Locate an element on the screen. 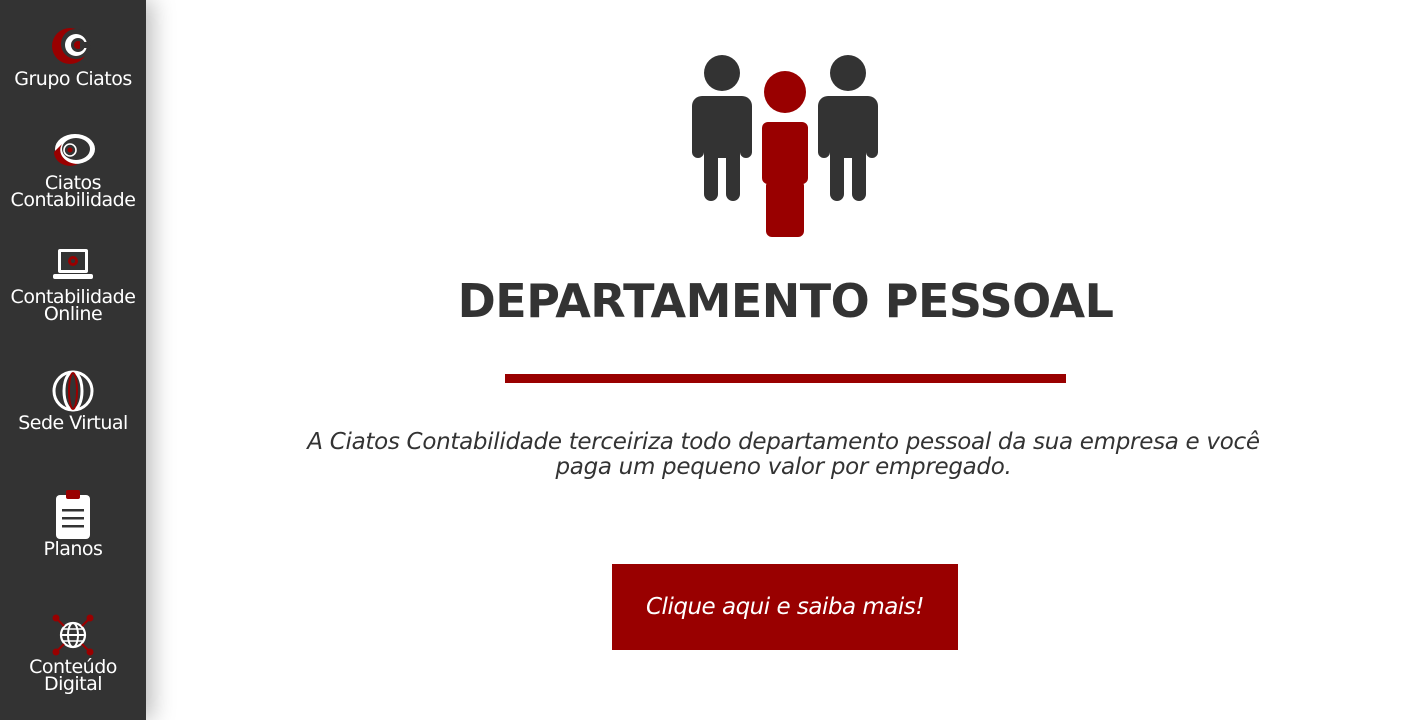 This screenshot has width=1425, height=720. people-group-icon is located at coordinates (785, 147).